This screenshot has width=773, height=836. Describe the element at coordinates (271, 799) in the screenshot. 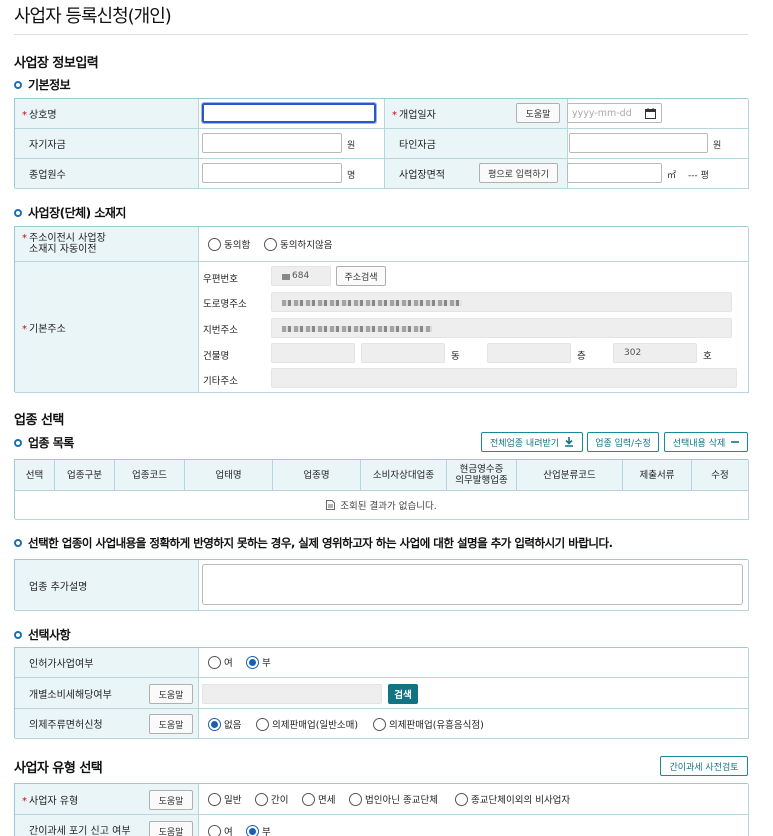

I see `type-simple-radio: 간이` at that location.